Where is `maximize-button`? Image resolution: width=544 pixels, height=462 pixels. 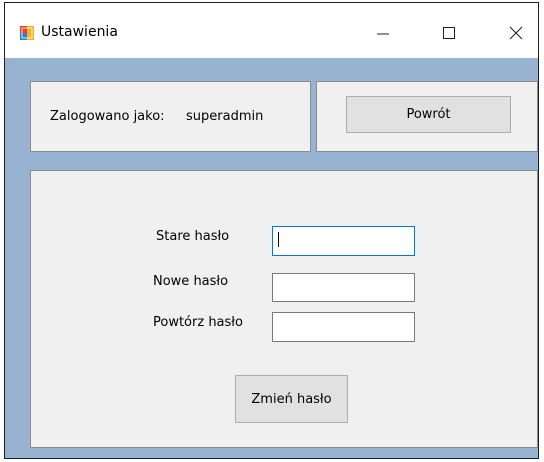 maximize-button is located at coordinates (449, 33).